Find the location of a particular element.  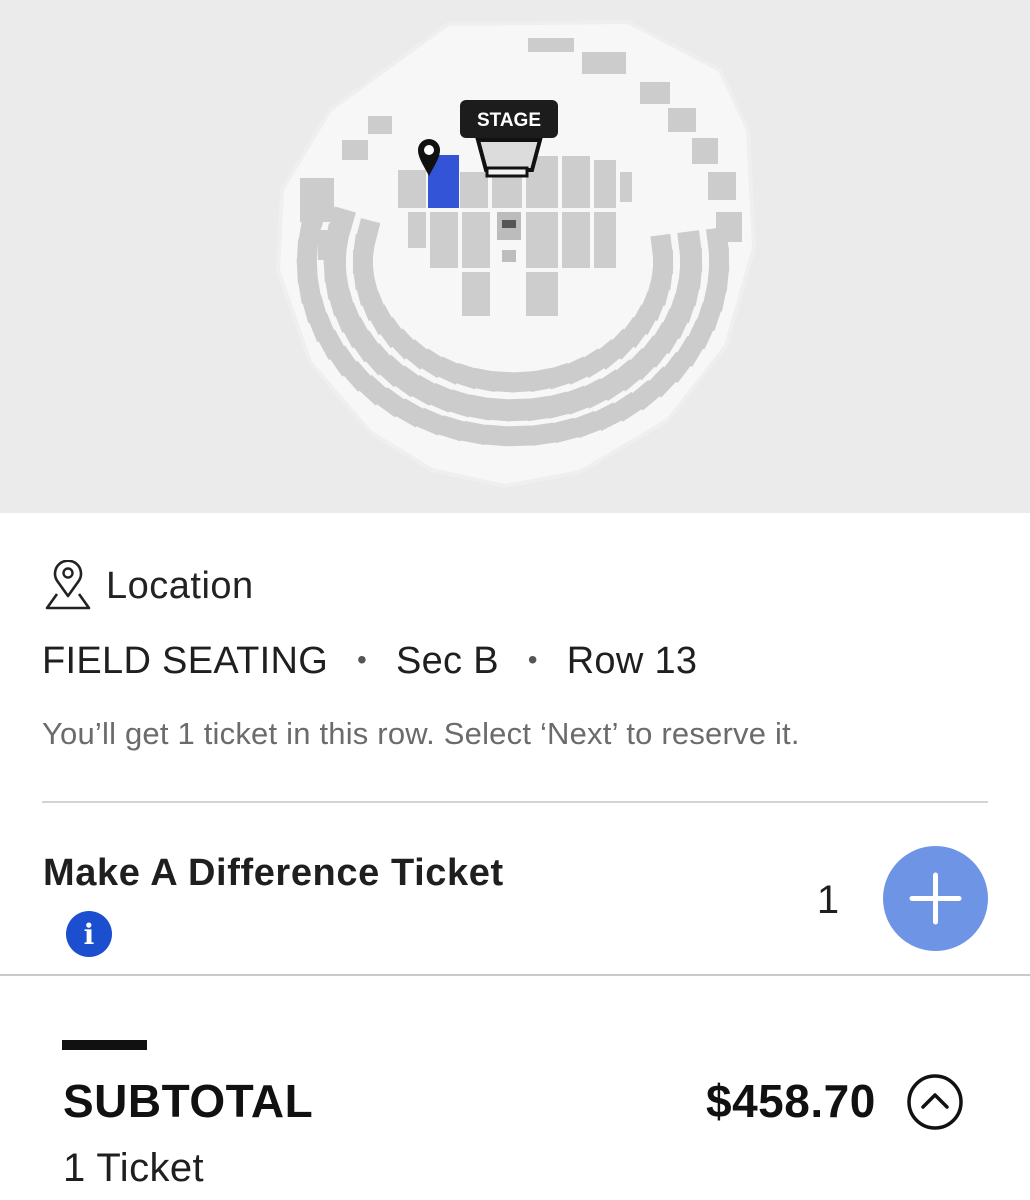

location-title: Location is located at coordinates (180, 585).